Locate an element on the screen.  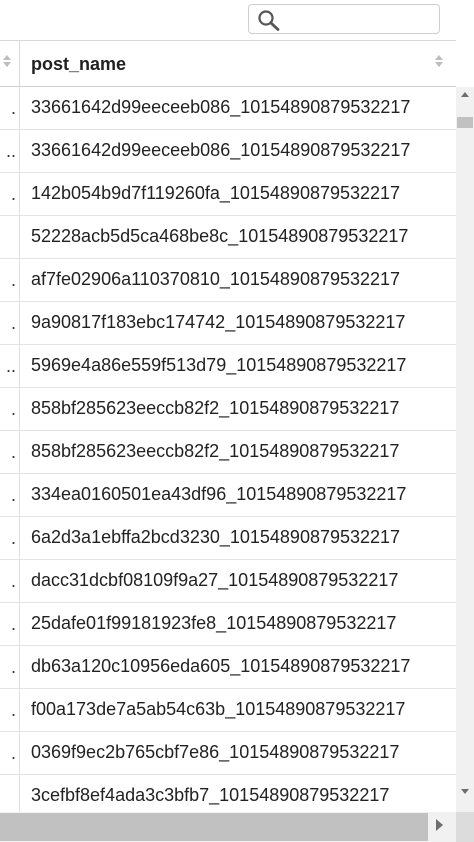
post-name-cell: 0369f9ec2b765cbf7e86_10154890879532217 is located at coordinates (215, 752).